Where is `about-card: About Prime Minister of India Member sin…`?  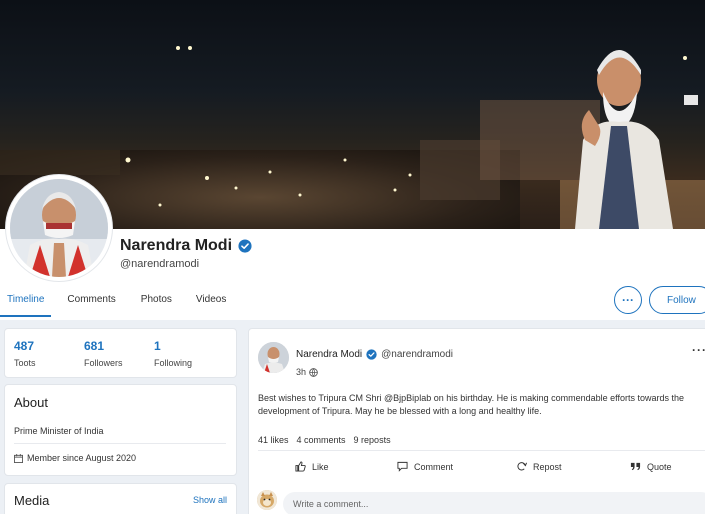 about-card: About Prime Minister of India Member sin… is located at coordinates (120, 430).